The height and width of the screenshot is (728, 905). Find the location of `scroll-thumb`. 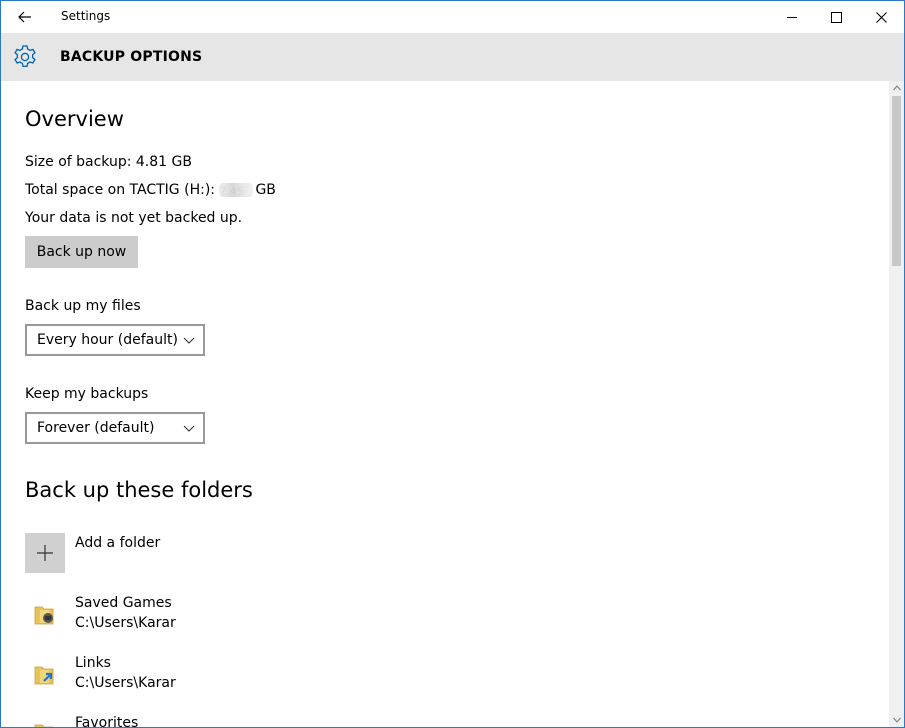

scroll-thumb is located at coordinates (896, 181).